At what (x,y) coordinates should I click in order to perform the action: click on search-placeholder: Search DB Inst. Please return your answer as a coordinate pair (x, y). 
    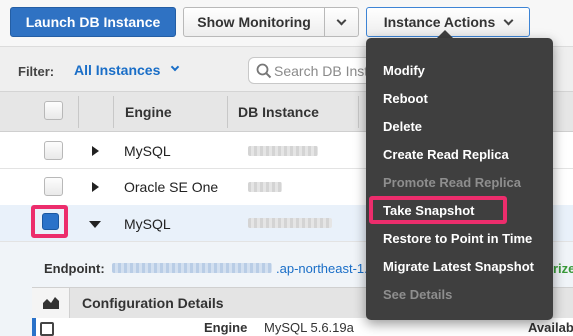
    Looking at the image, I should click on (321, 71).